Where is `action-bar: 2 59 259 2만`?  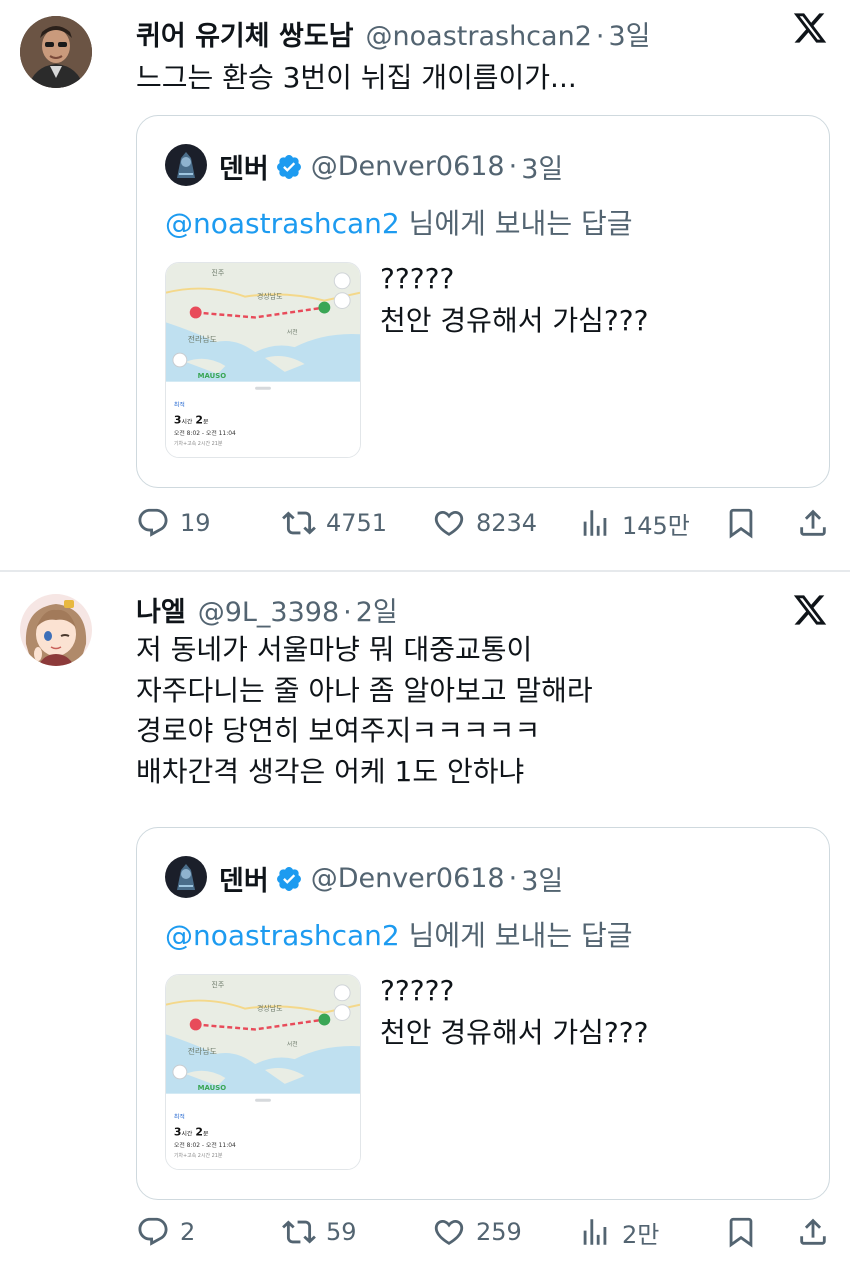 action-bar: 2 59 259 2만 is located at coordinates (425, 1232).